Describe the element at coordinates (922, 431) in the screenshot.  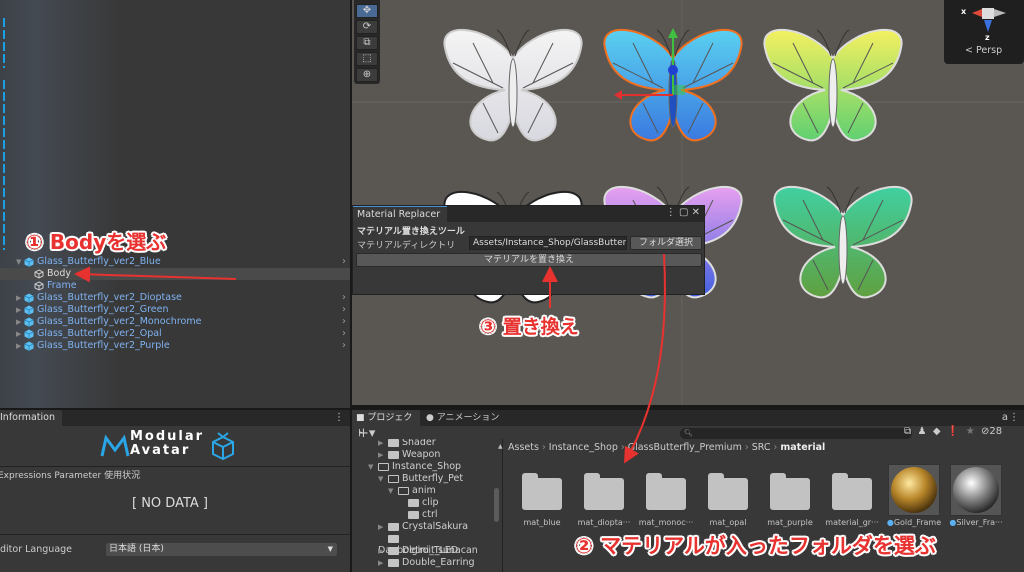
I see `filter-label-icon: ♟` at that location.